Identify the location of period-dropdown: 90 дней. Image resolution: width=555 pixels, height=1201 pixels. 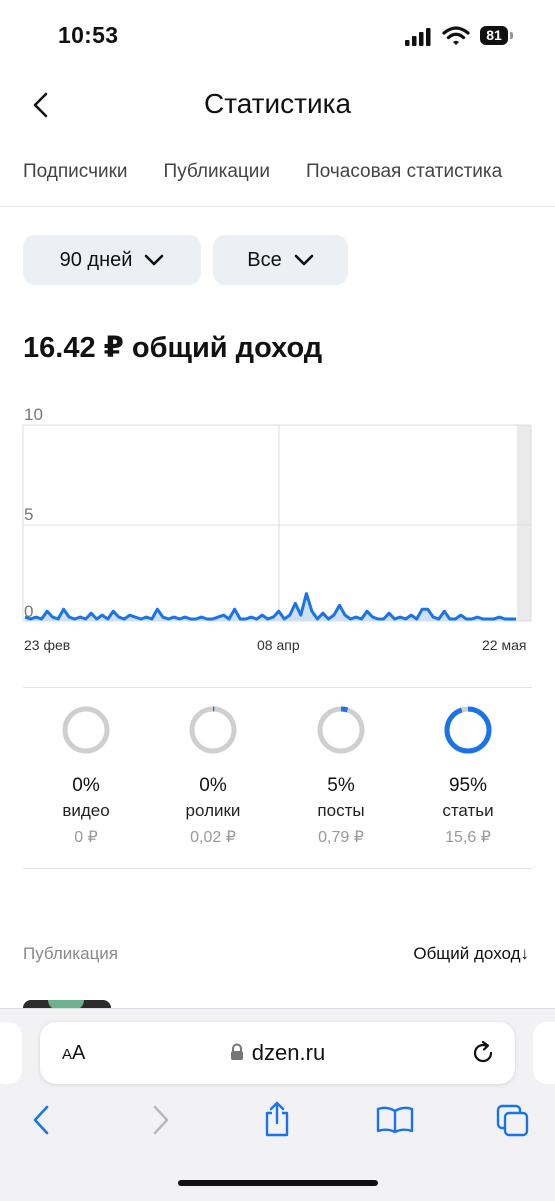
(112, 260).